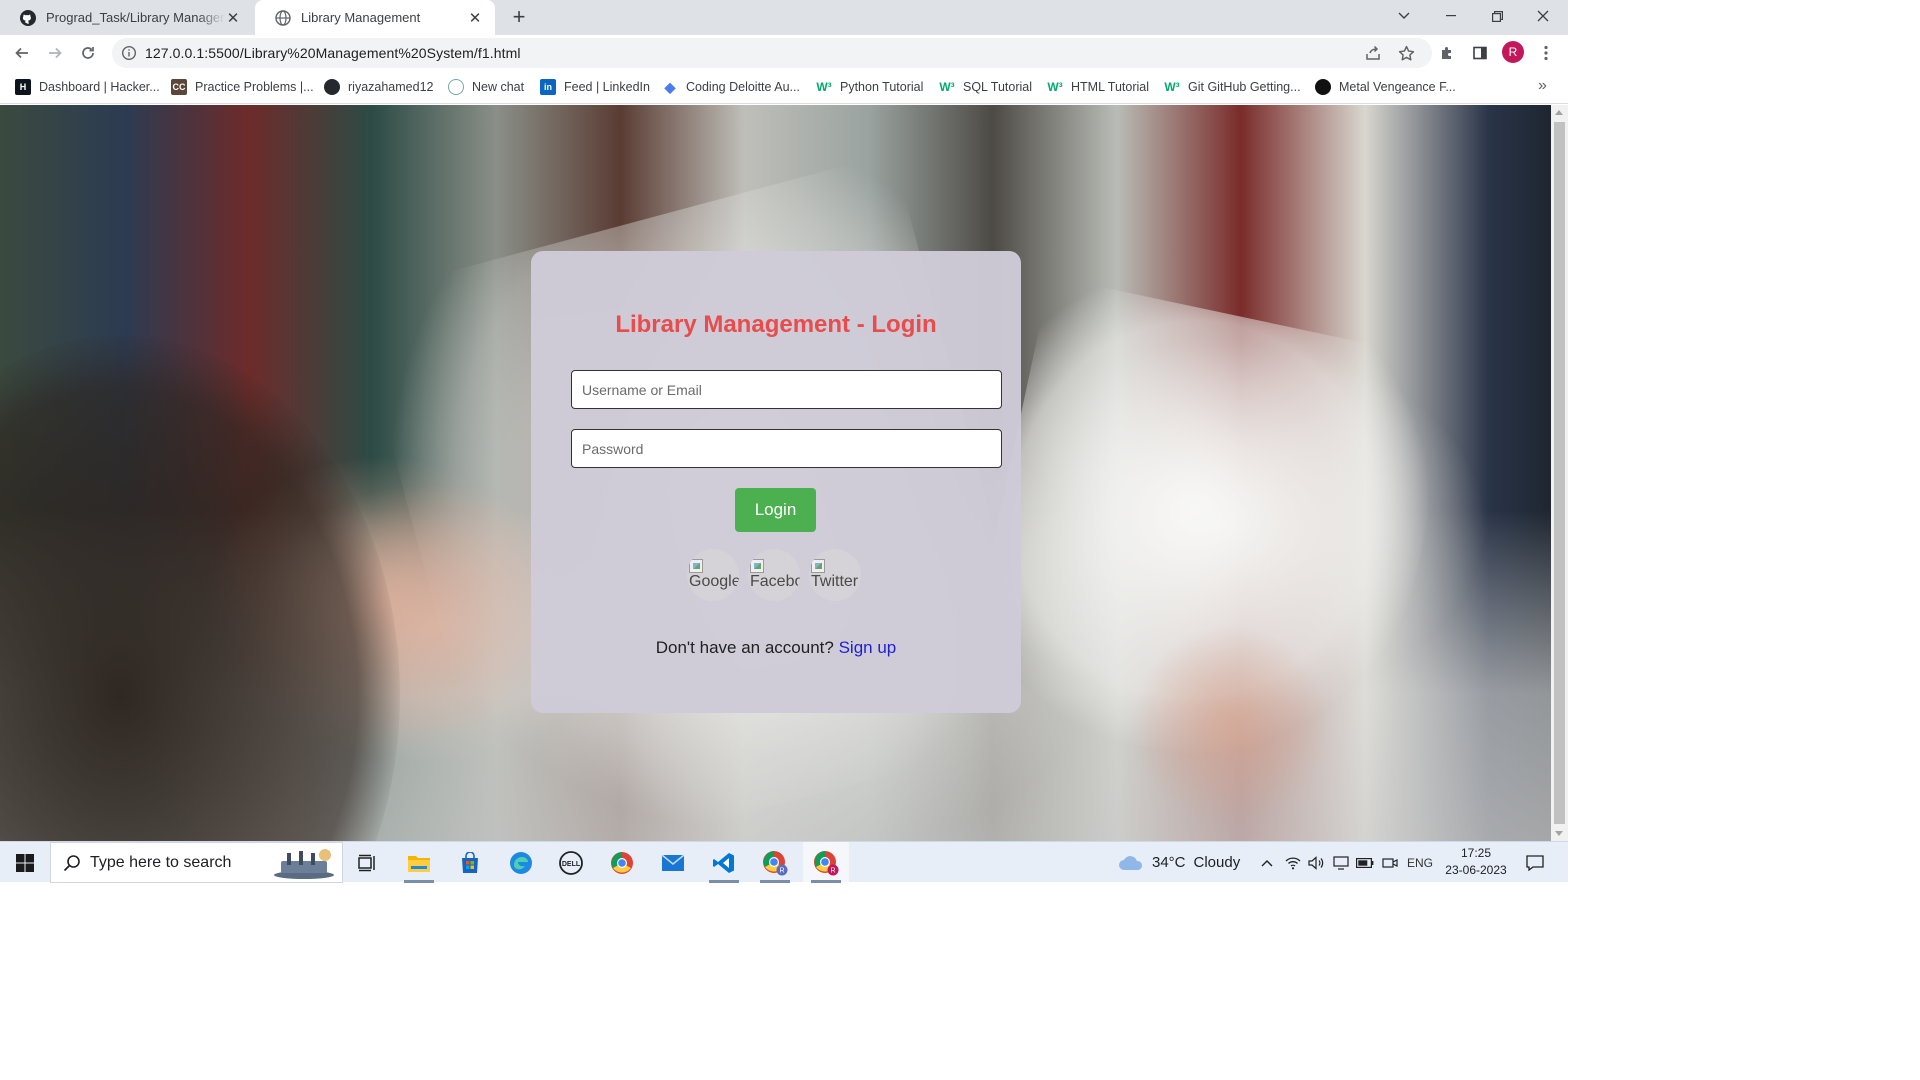  I want to click on browser-menu-button, so click(1546, 53).